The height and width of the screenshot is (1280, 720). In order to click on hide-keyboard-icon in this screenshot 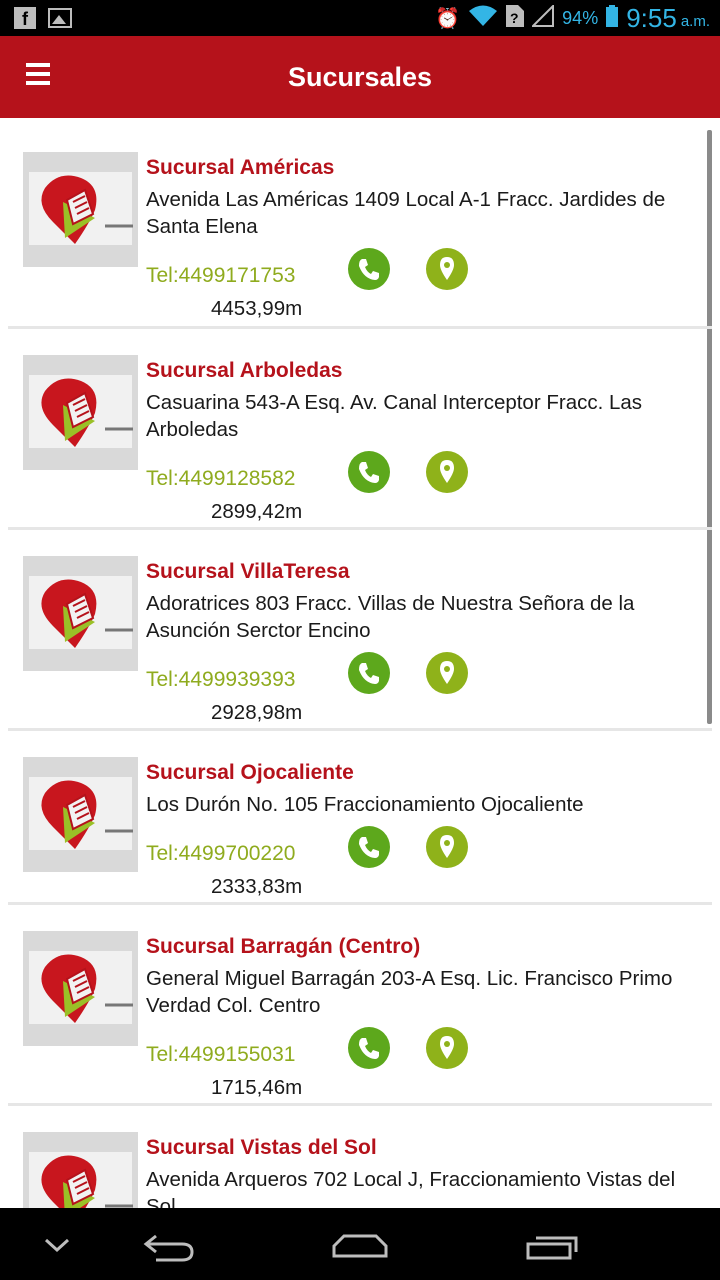, I will do `click(57, 1244)`.